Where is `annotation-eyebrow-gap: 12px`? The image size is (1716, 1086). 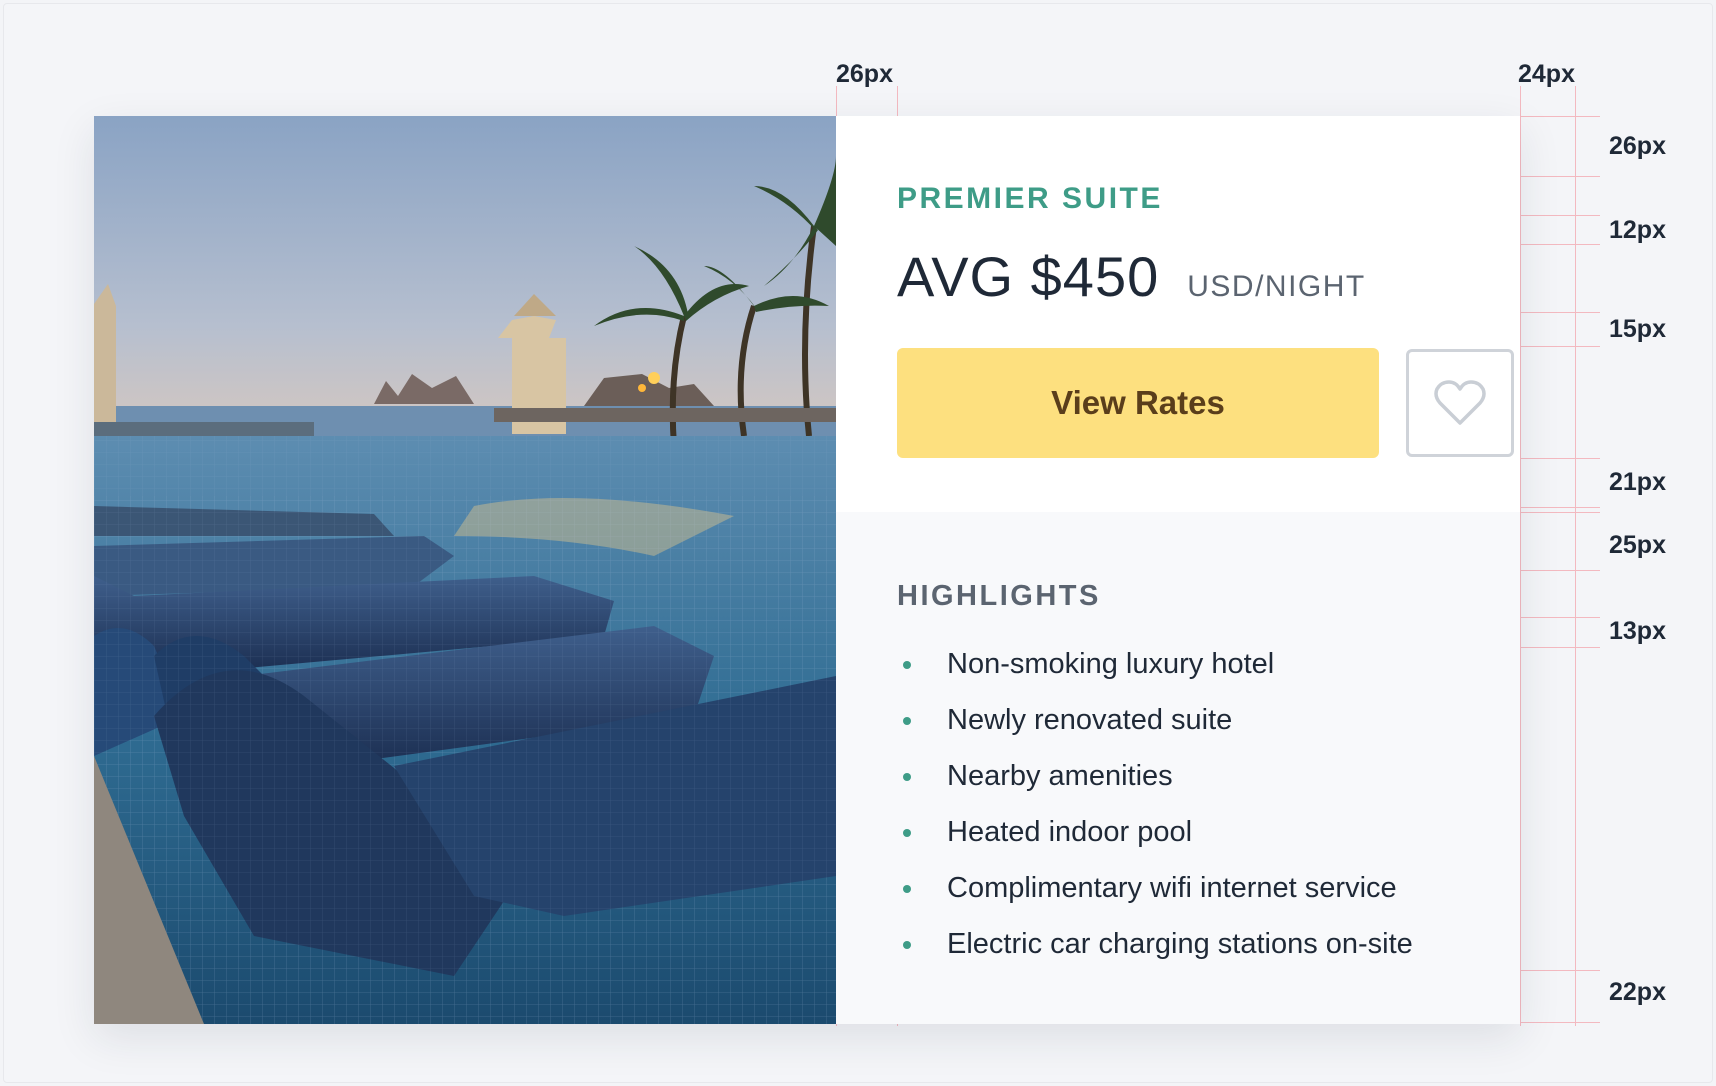 annotation-eyebrow-gap: 12px is located at coordinates (1637, 230).